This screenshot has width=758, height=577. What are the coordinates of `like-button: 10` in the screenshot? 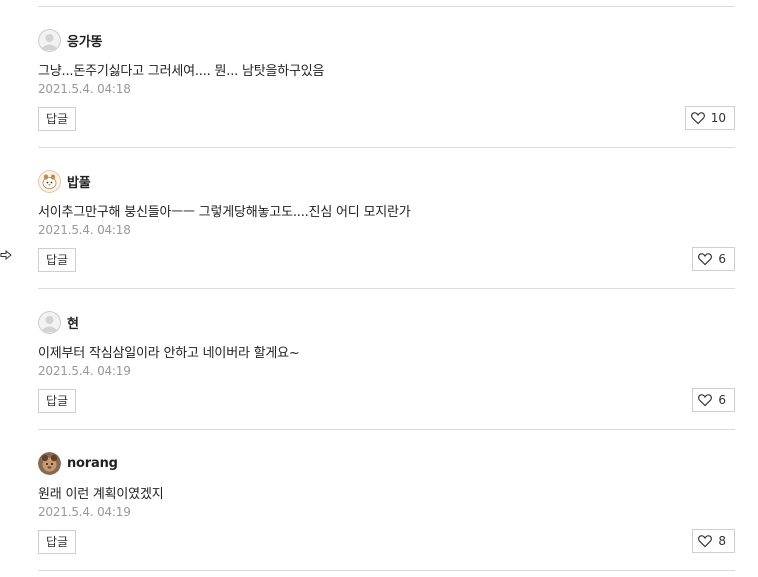 It's located at (709, 118).